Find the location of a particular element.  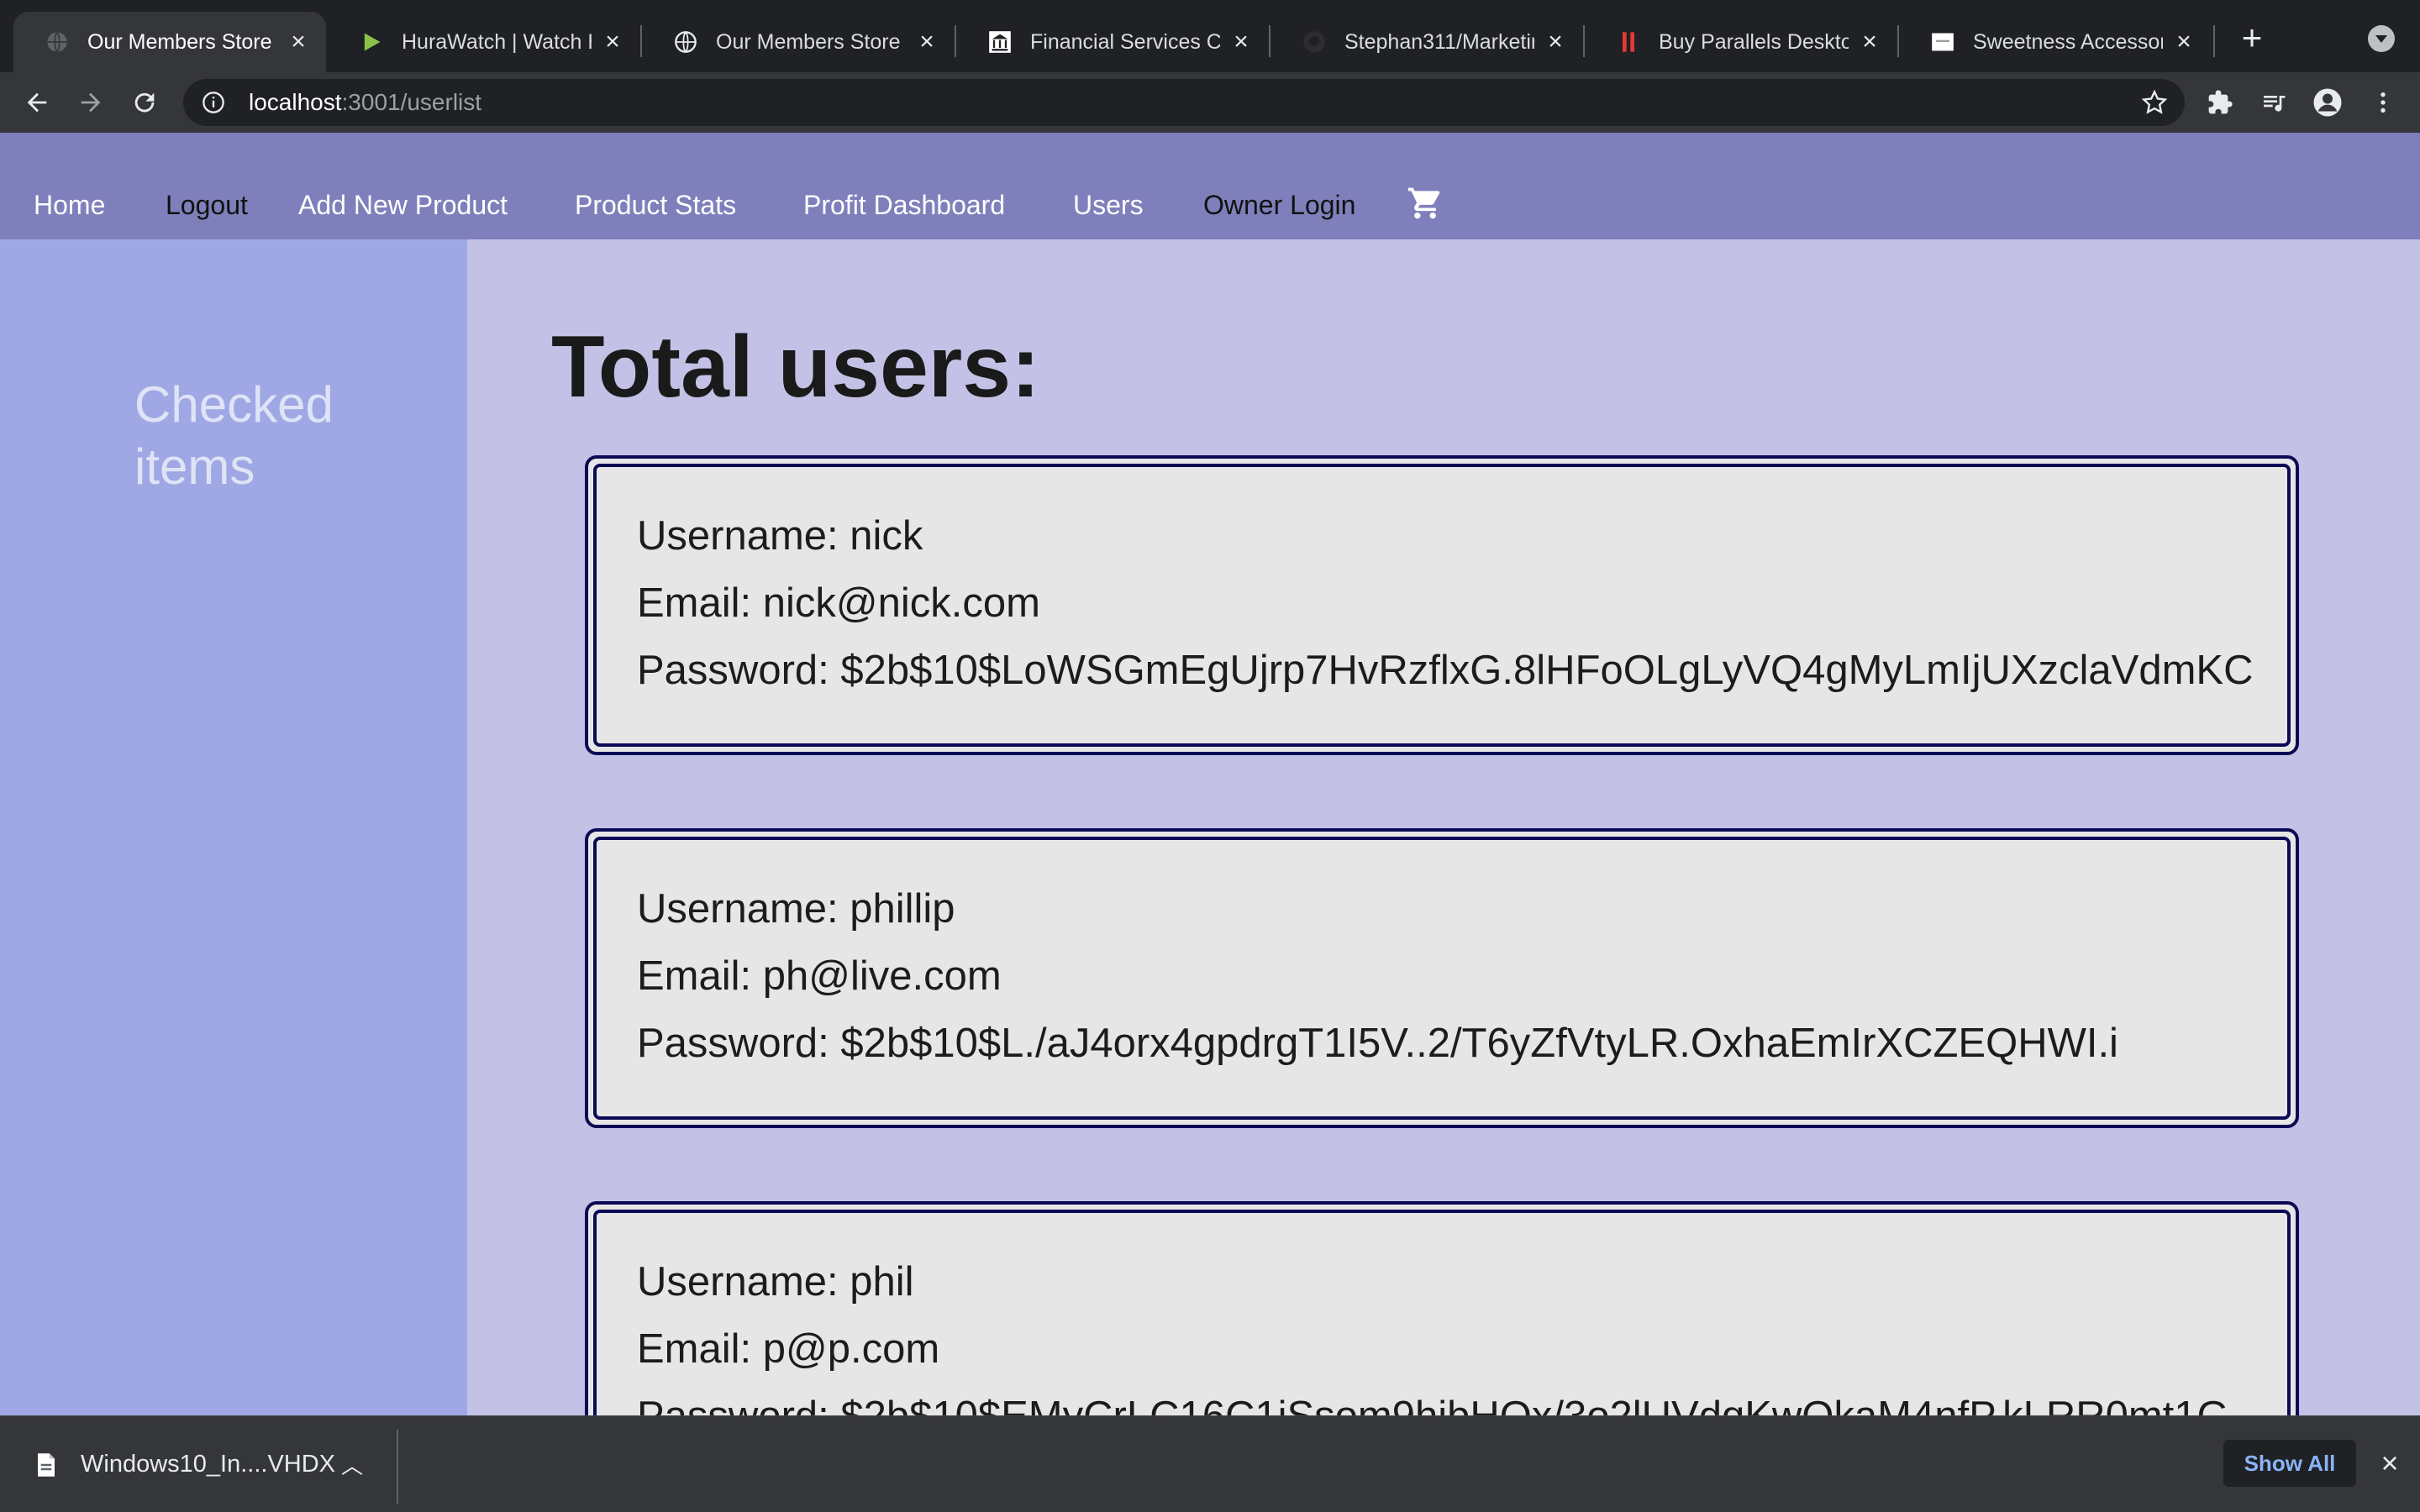

media-control-icon is located at coordinates (2274, 102).